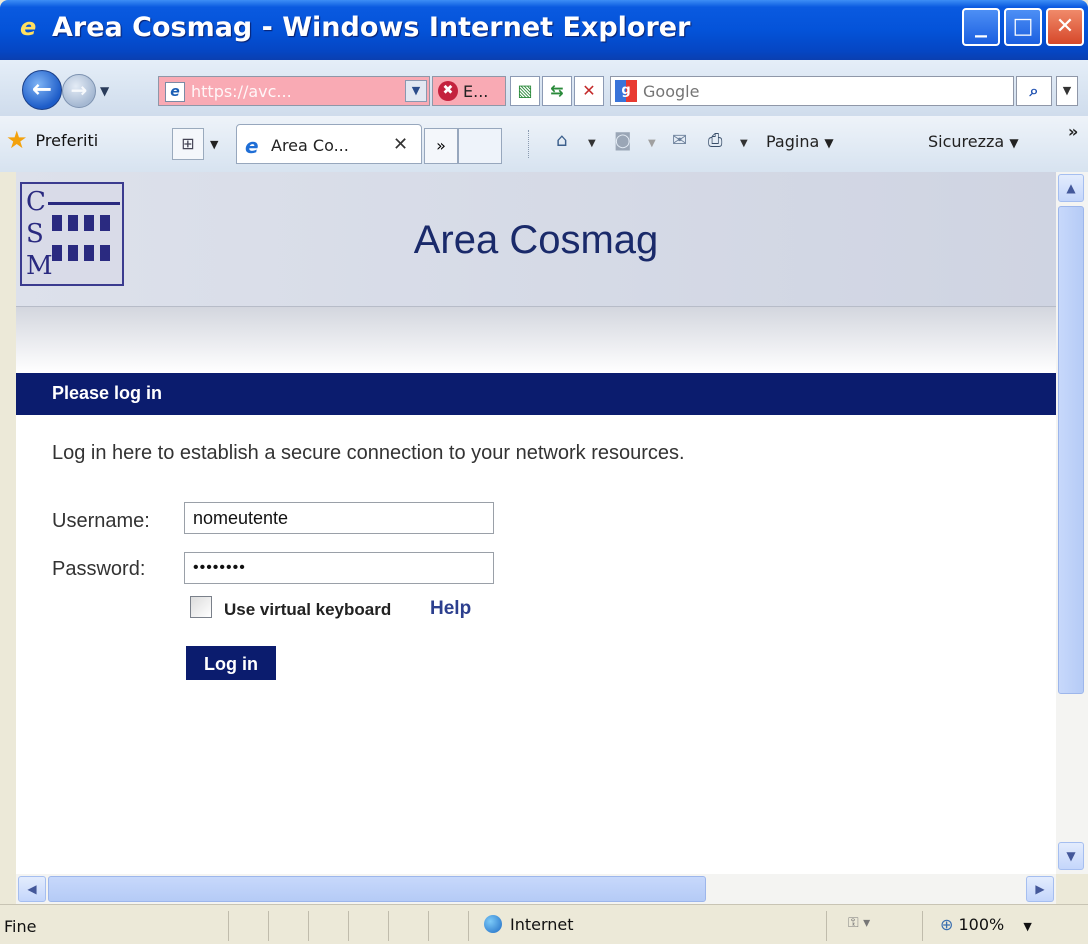 The image size is (1088, 944). I want to click on security-menu-label: Sicurezza, so click(966, 141).